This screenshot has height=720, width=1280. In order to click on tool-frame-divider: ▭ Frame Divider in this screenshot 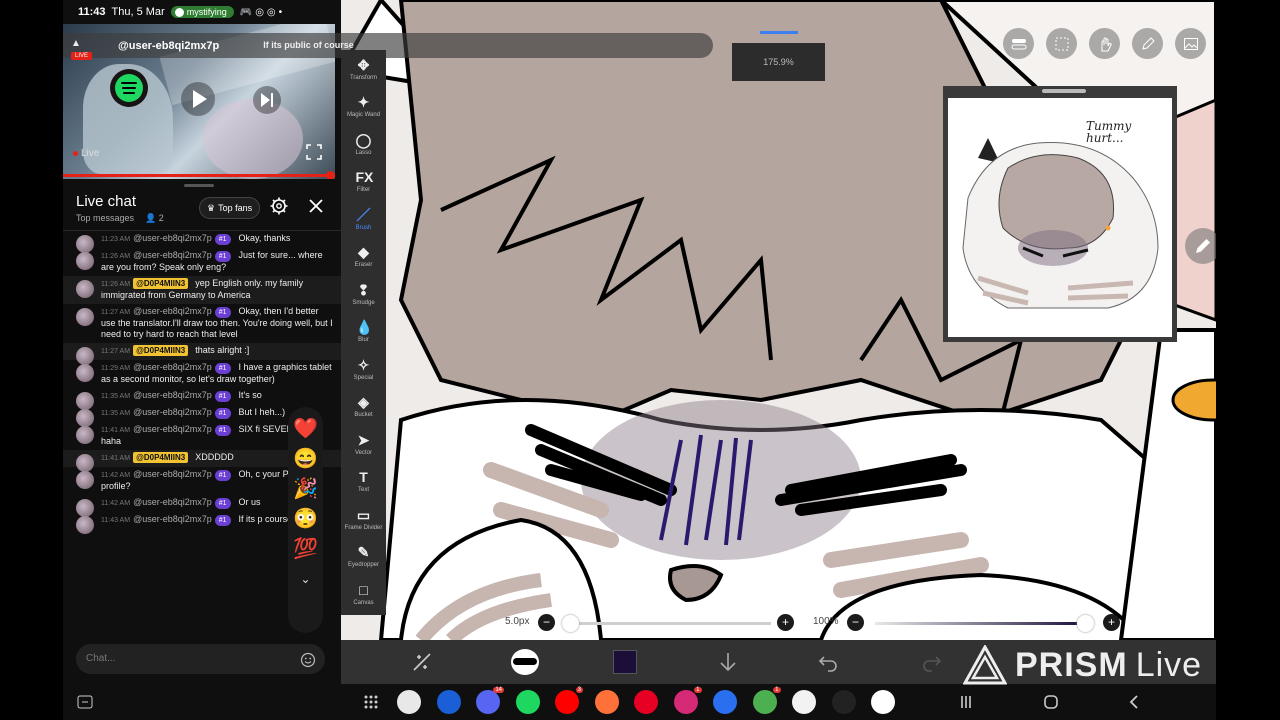, I will do `click(363, 519)`.